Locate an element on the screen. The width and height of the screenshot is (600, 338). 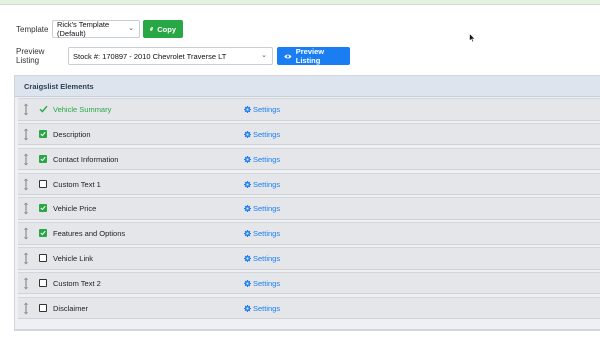
template-select-value: Rick's Template (Default) is located at coordinates (83, 29).